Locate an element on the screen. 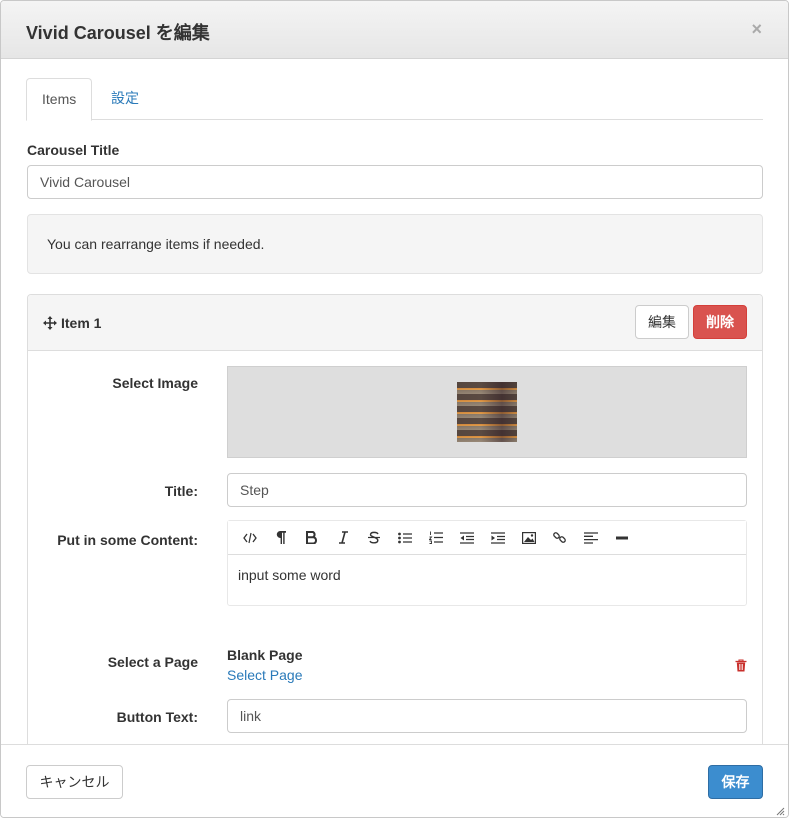 Image resolution: width=789 pixels, height=818 pixels. indent-icon is located at coordinates (497, 538).